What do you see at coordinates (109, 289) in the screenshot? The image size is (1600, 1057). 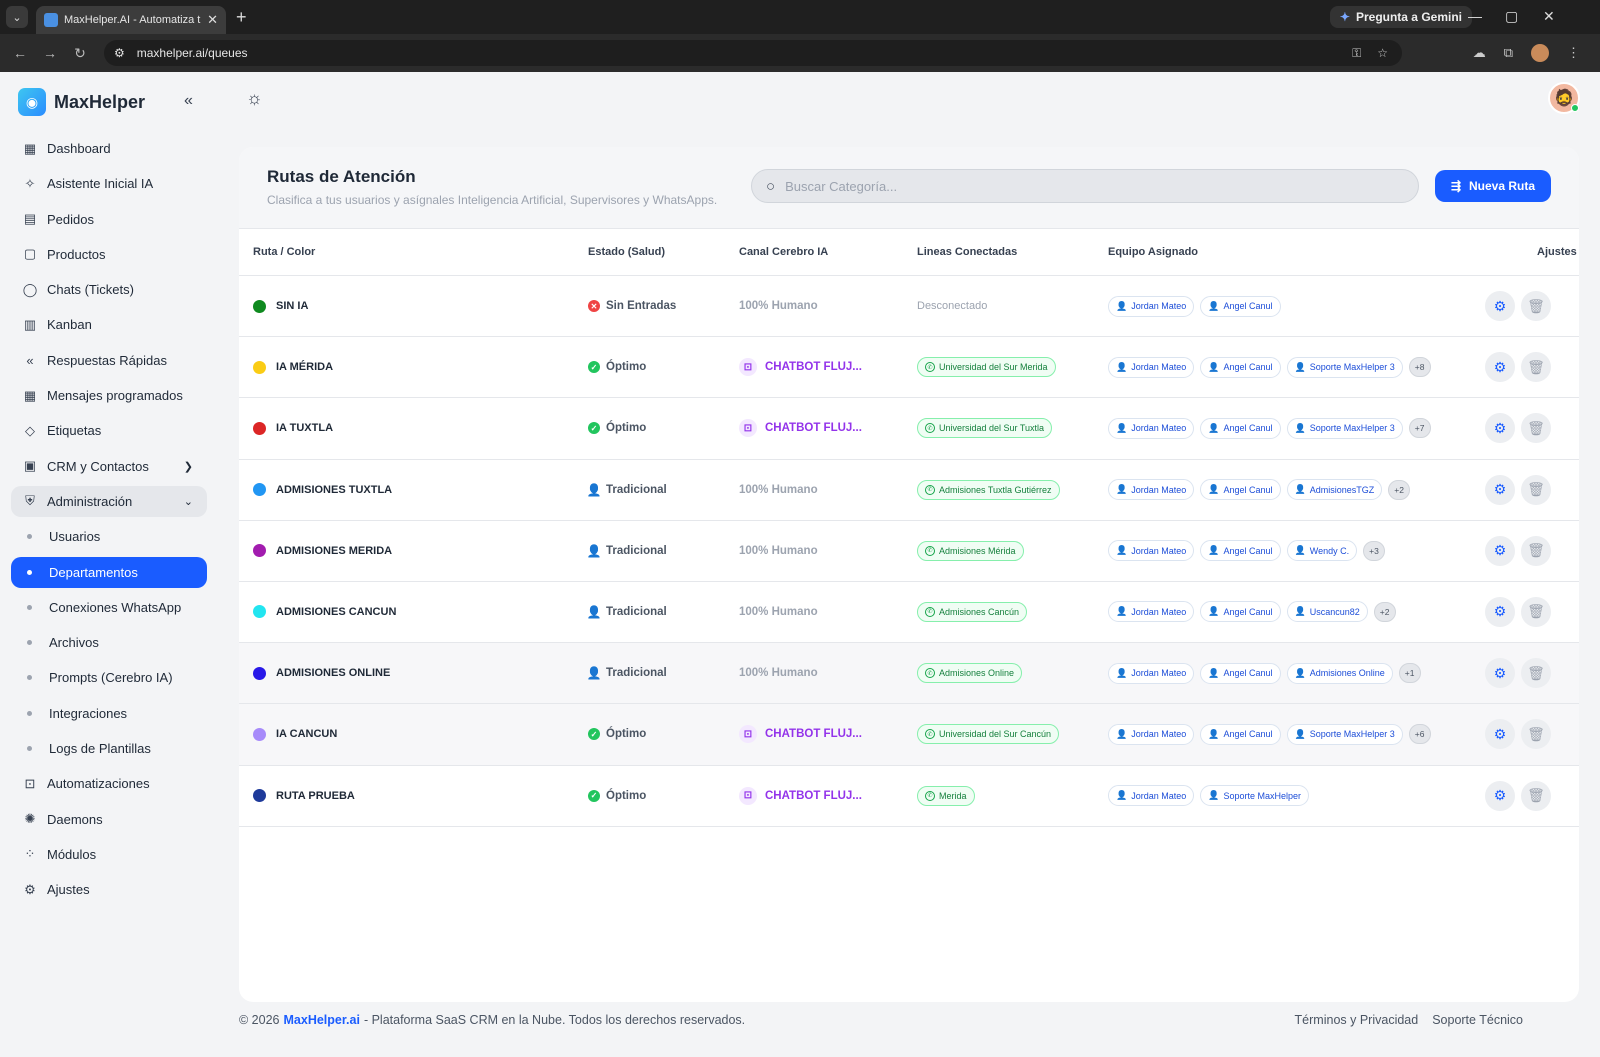 I see `sidebar-item-4: ◯ Chats (Tickets)` at bounding box center [109, 289].